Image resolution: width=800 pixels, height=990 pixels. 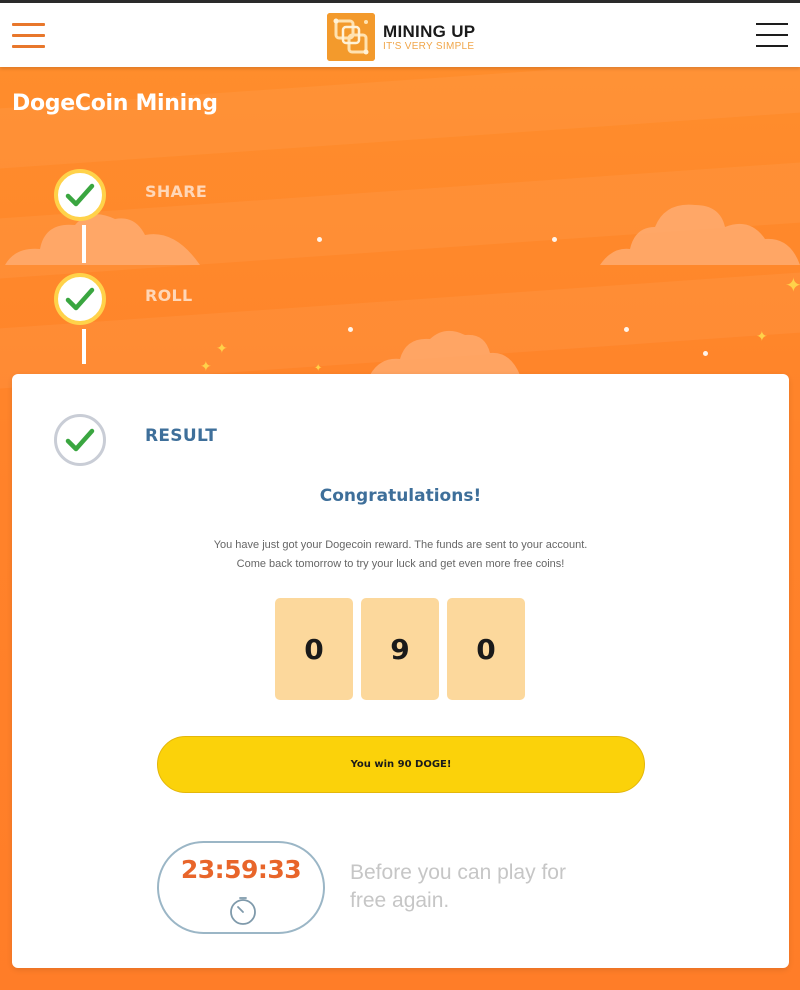 What do you see at coordinates (458, 872) in the screenshot?
I see `timer-note-line: Before you can play for` at bounding box center [458, 872].